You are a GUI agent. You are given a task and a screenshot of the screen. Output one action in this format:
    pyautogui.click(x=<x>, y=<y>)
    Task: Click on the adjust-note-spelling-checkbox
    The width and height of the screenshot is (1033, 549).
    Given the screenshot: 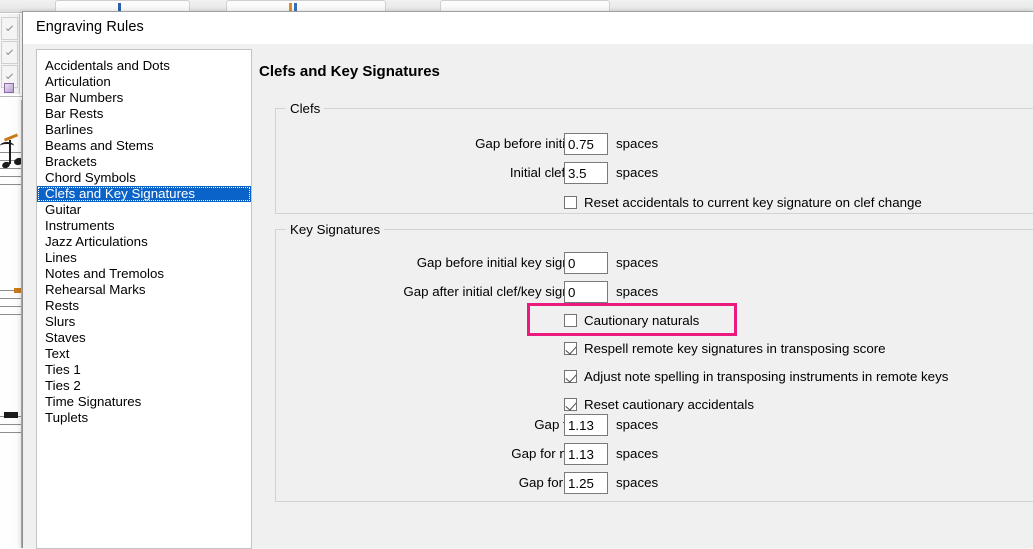 What is the action you would take?
    pyautogui.click(x=570, y=376)
    